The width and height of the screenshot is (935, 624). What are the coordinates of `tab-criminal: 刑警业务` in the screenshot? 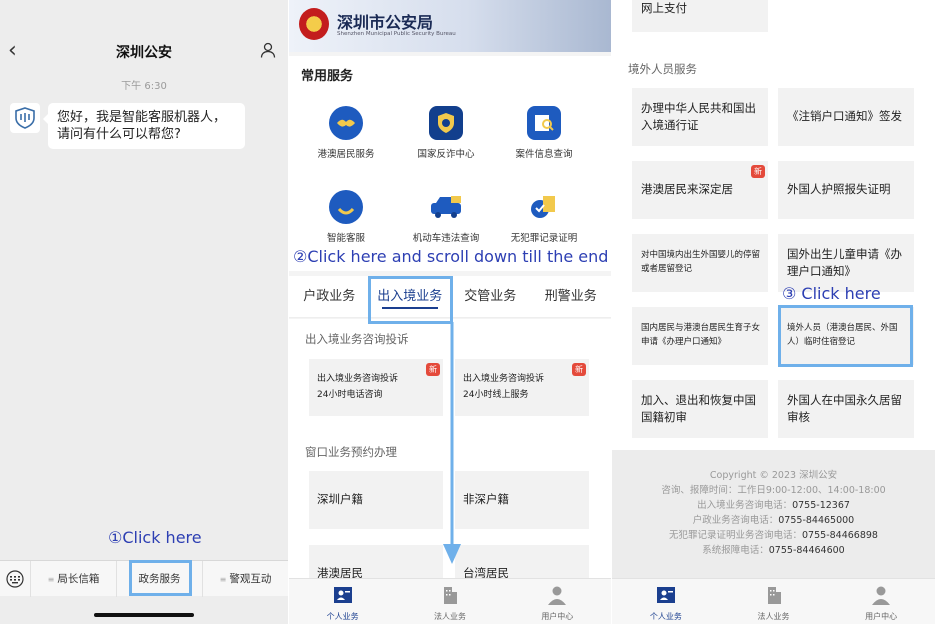 It's located at (571, 296).